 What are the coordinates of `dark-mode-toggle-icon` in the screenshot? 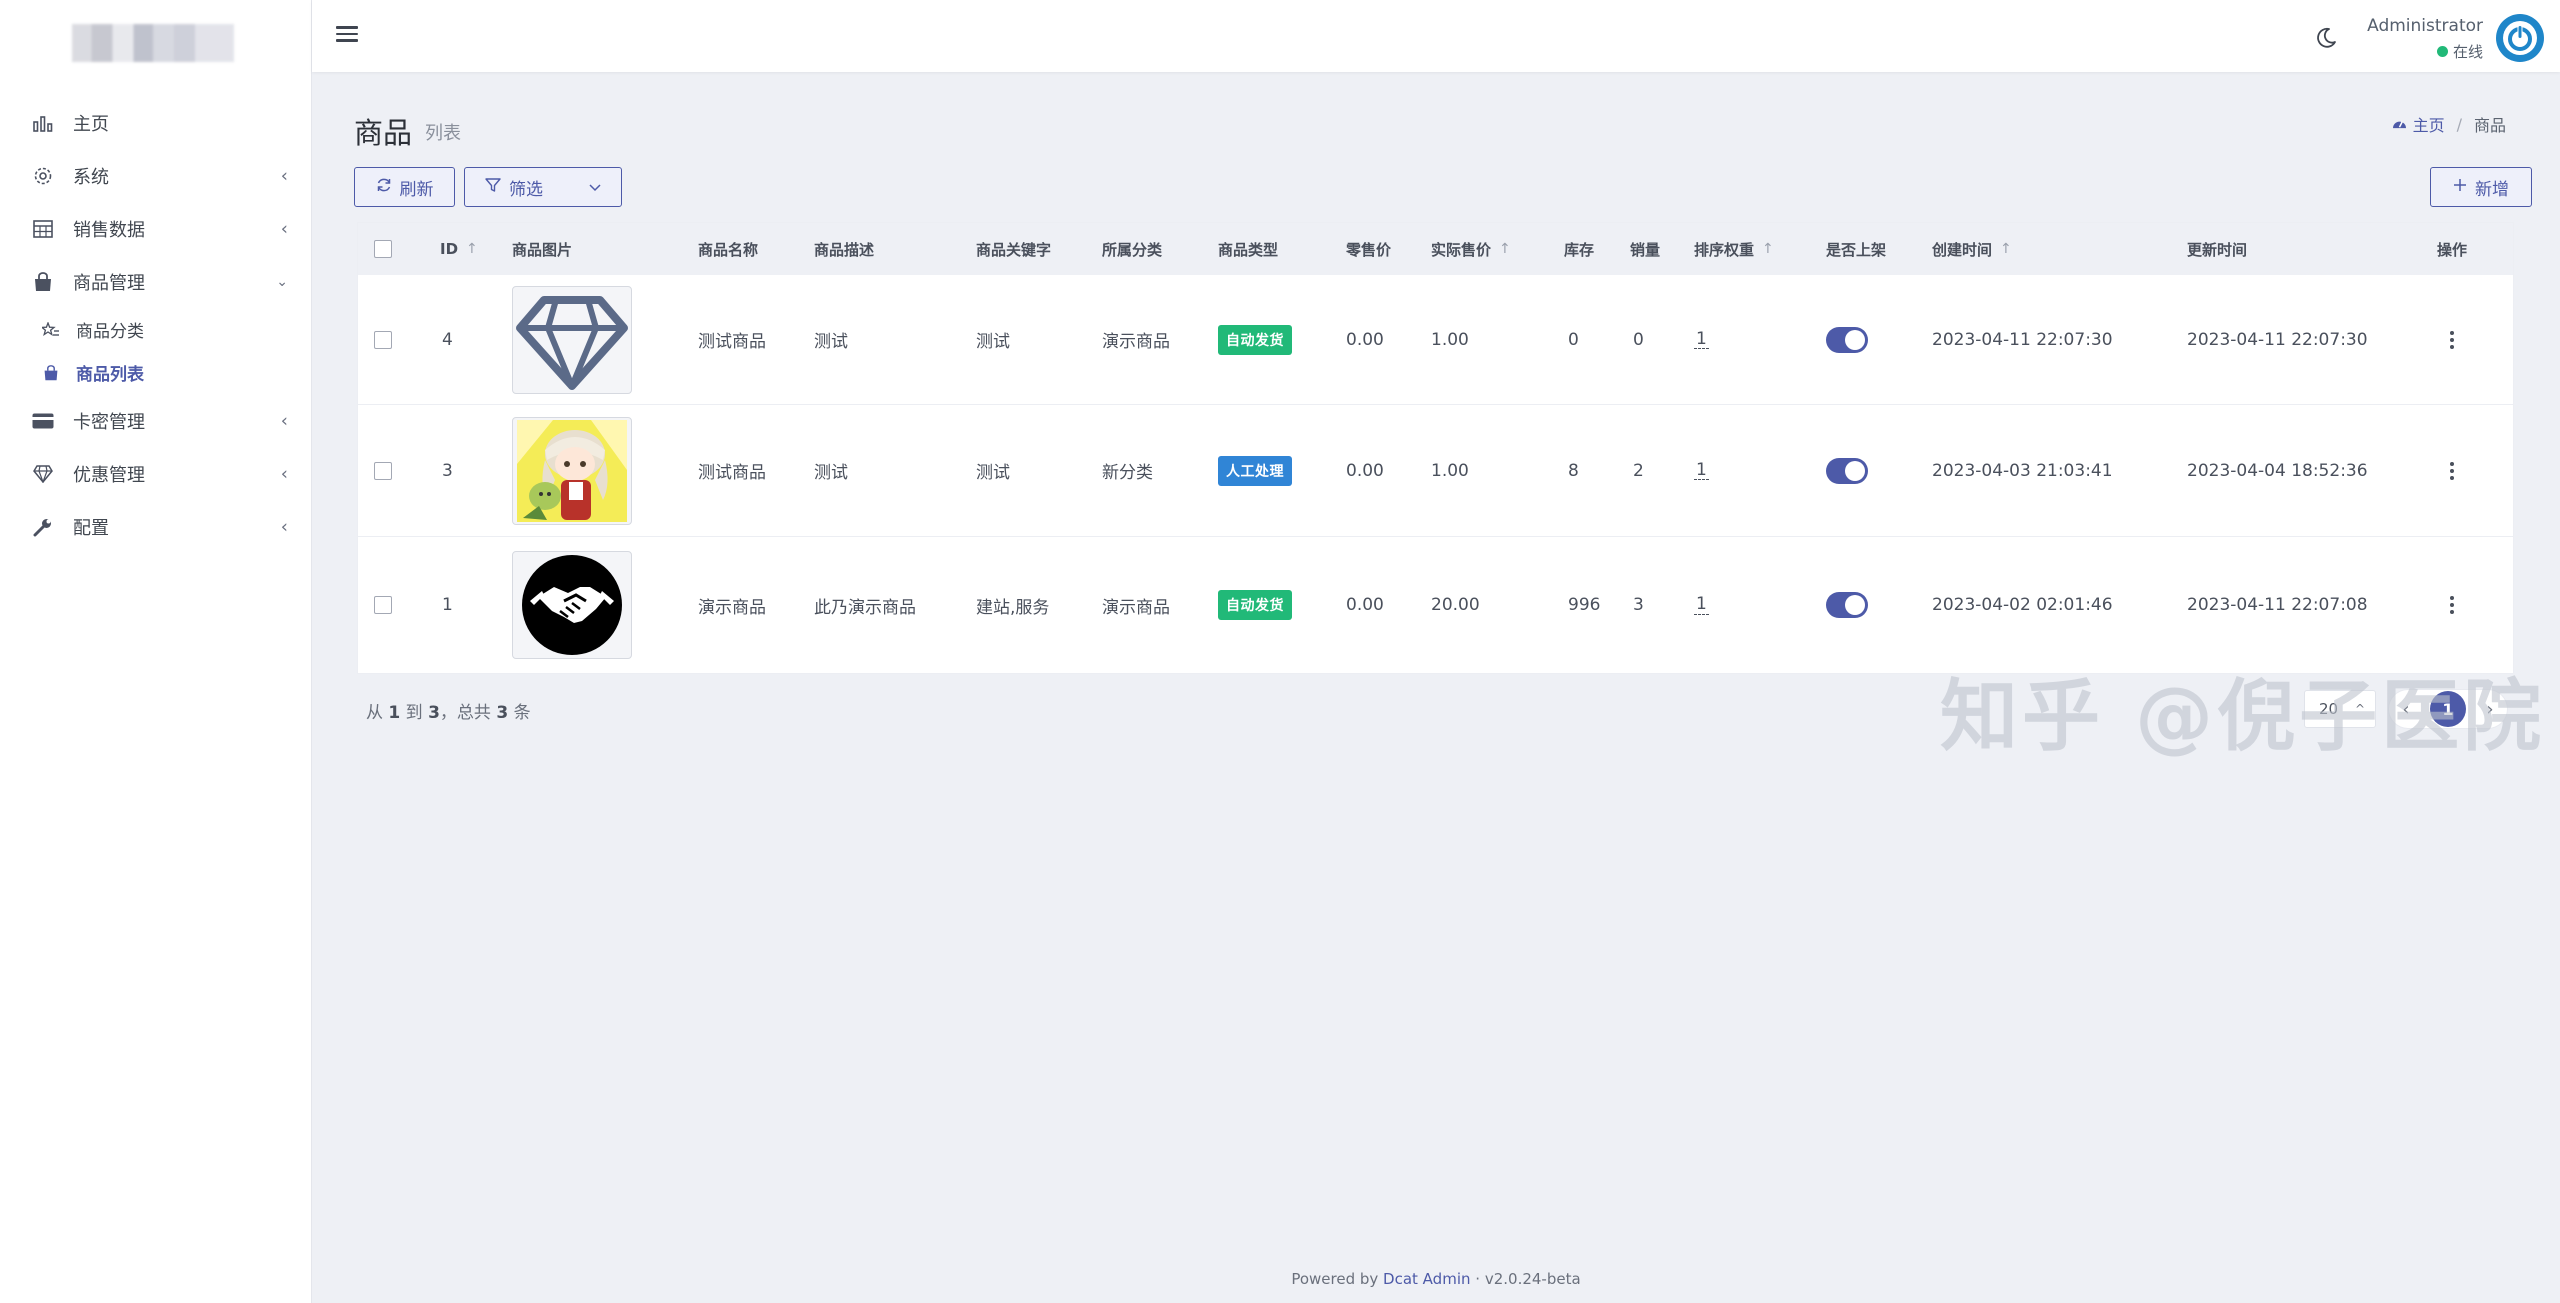 It's located at (2327, 39).